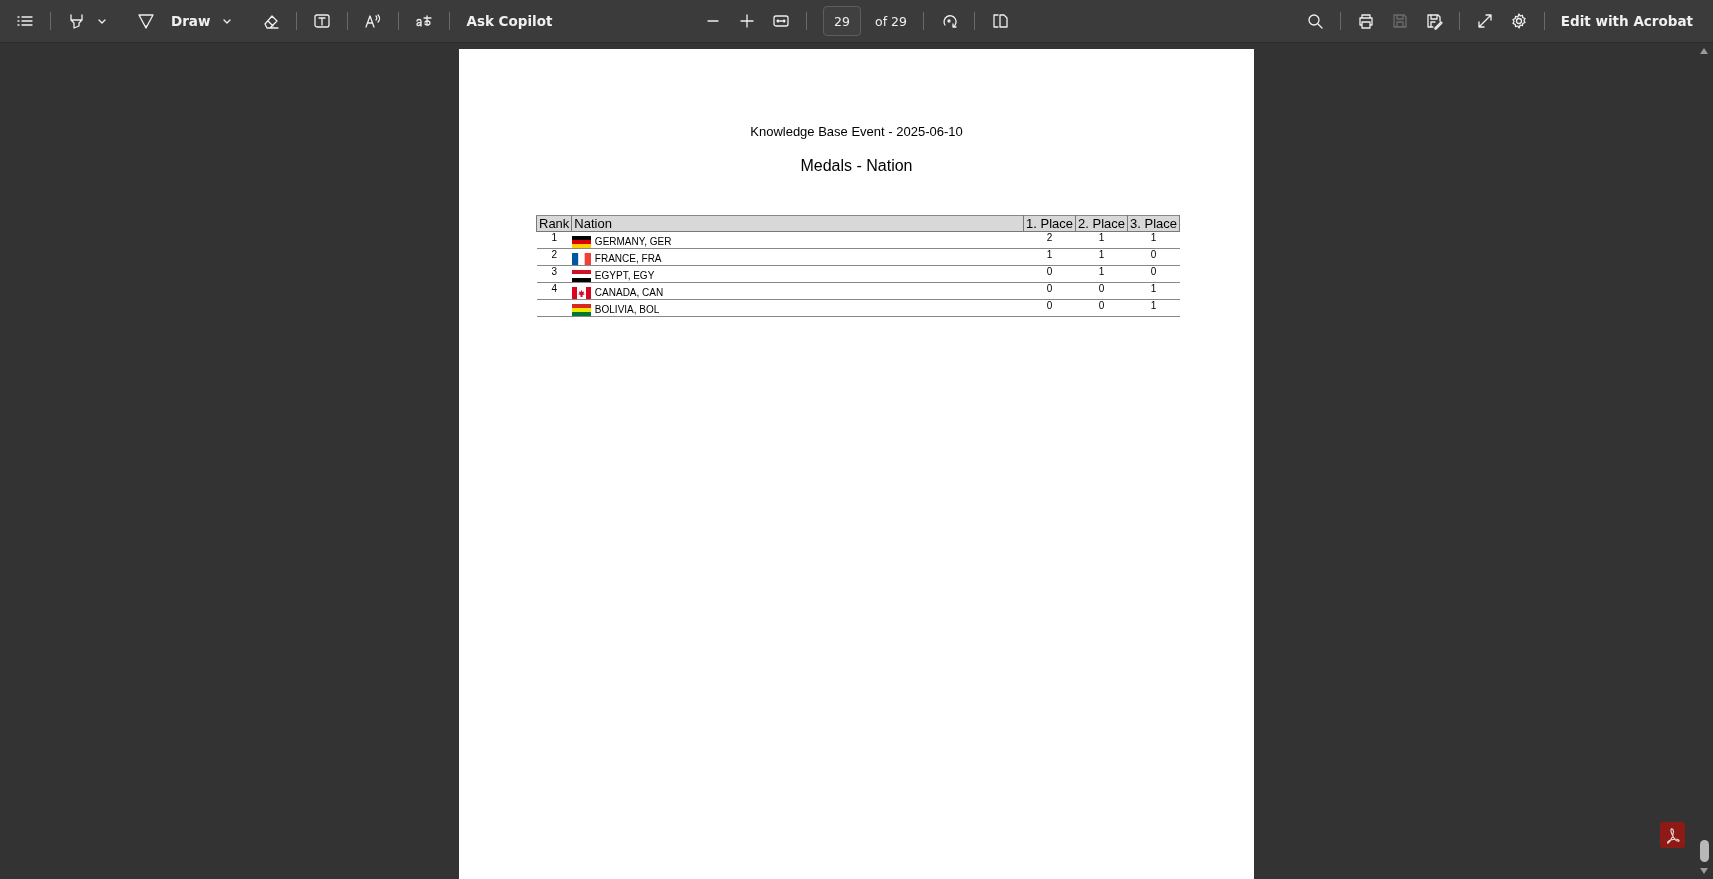  Describe the element at coordinates (554, 223) in the screenshot. I see `column-header: Rank` at that location.